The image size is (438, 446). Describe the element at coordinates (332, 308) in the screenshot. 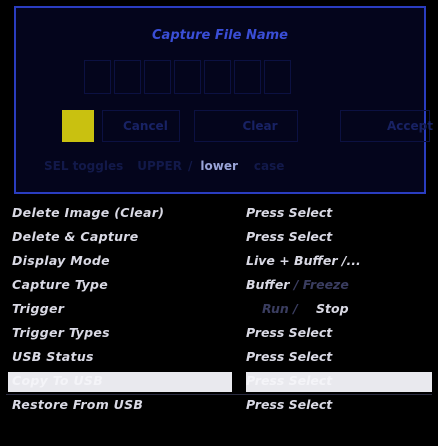

I see `trigger-active: Stop` at that location.